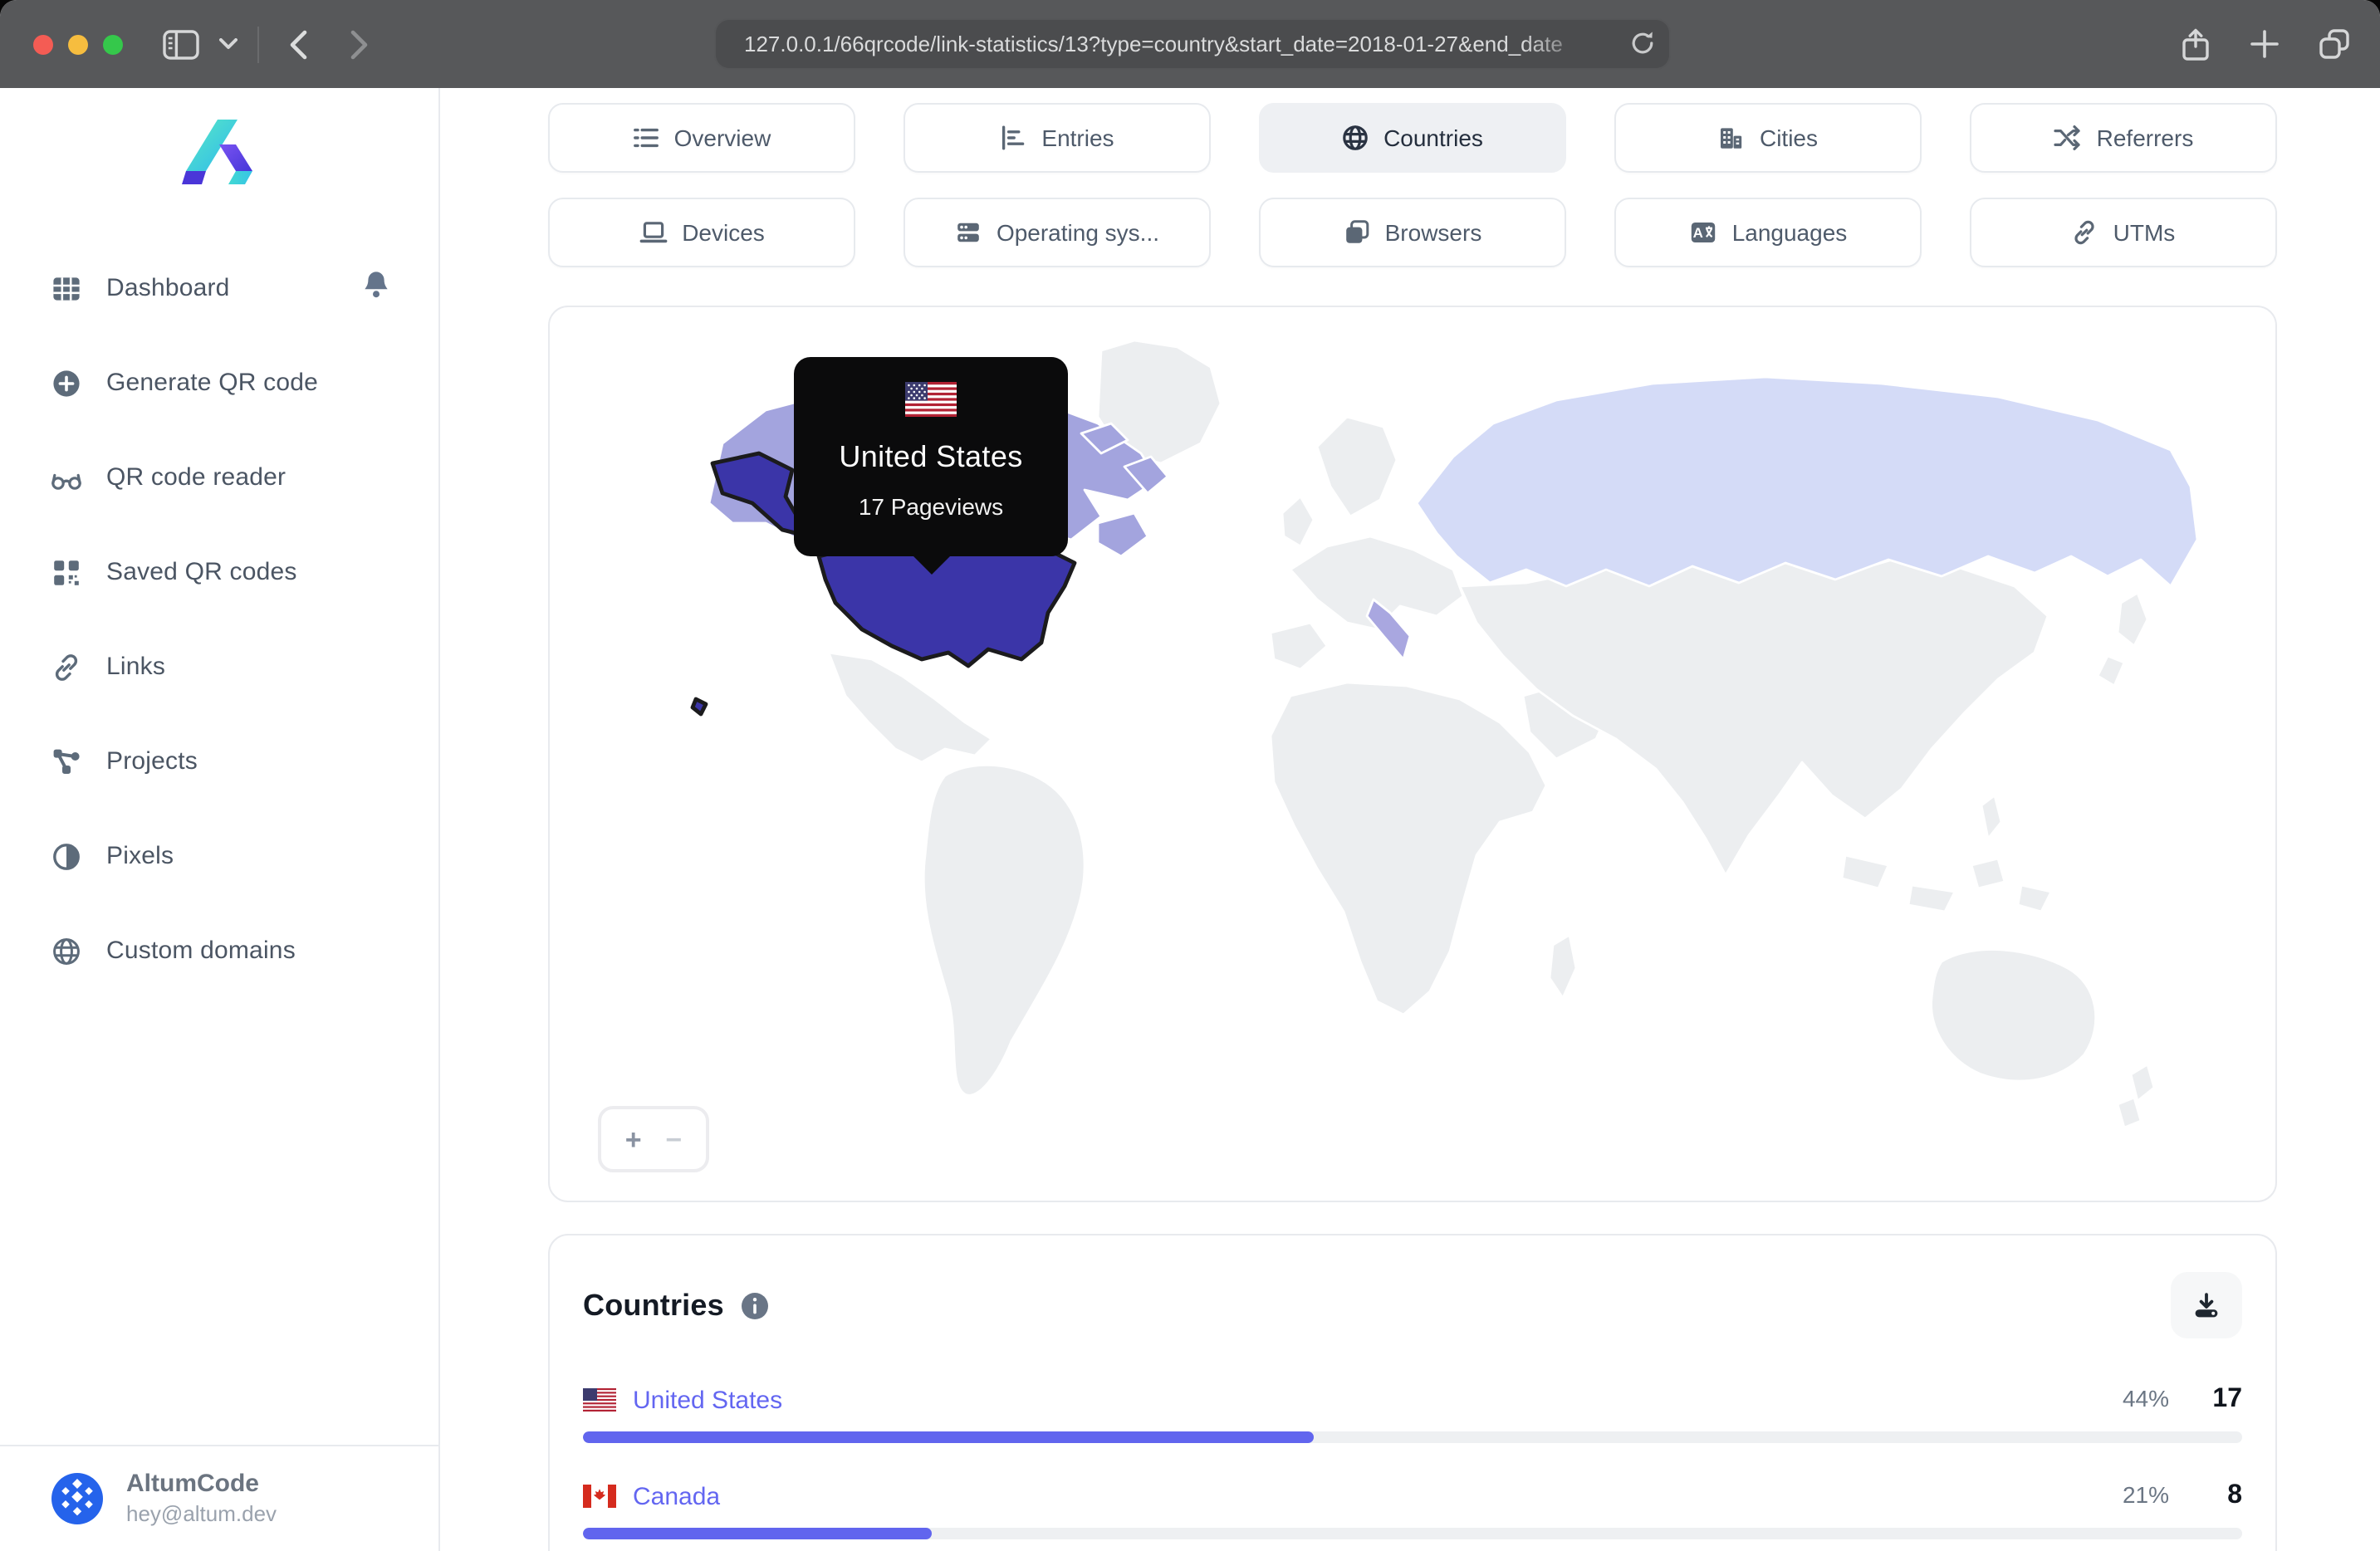 The width and height of the screenshot is (2380, 1551). I want to click on zoom-window-button, so click(113, 44).